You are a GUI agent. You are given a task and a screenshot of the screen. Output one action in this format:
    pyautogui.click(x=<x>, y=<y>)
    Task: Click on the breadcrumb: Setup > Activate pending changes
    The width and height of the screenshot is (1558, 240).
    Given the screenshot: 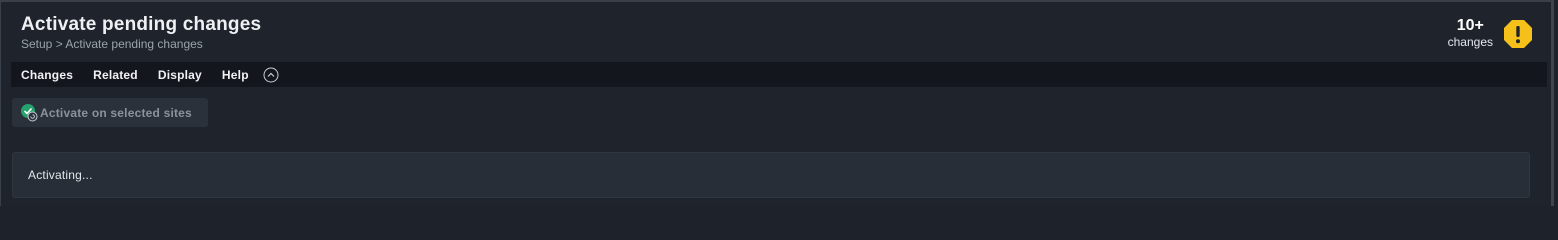 What is the action you would take?
    pyautogui.click(x=141, y=44)
    